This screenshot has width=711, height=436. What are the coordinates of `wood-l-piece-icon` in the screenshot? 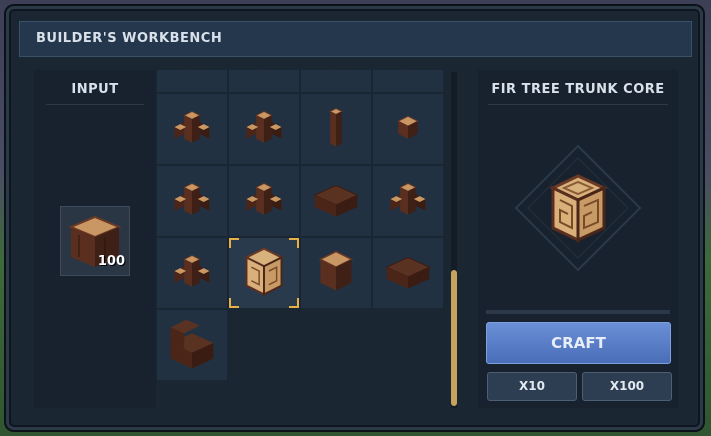 It's located at (336, 200).